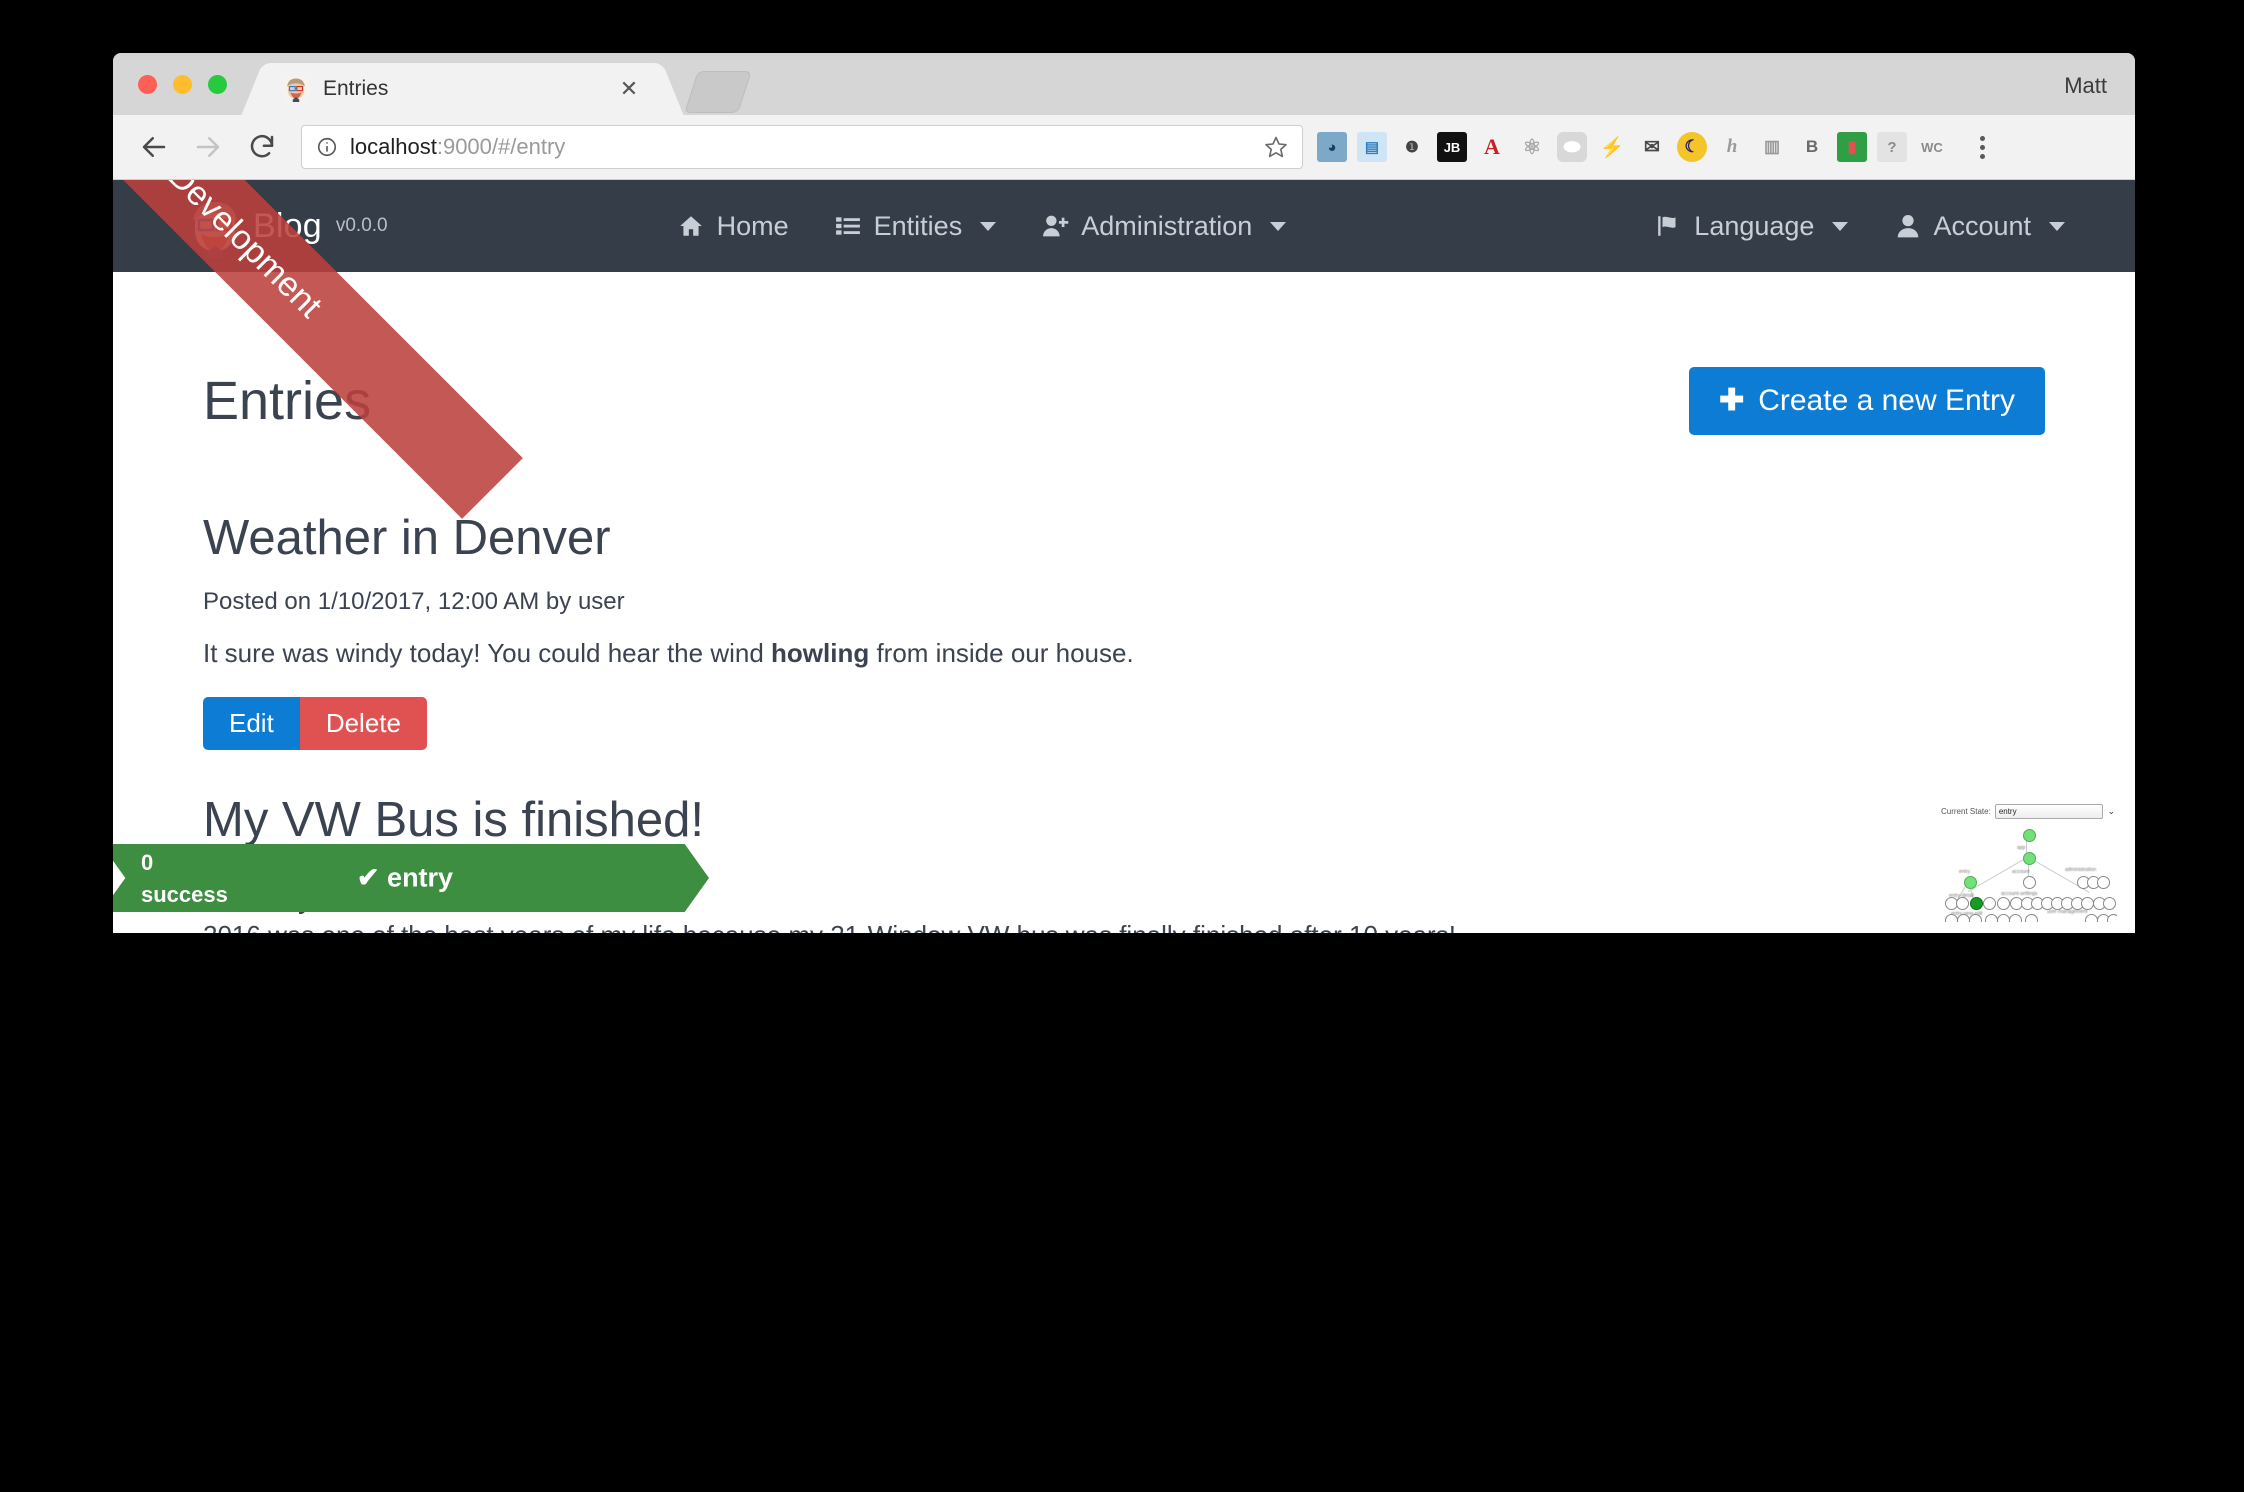  What do you see at coordinates (802, 147) in the screenshot?
I see `address-bar: localhost:9000/#/entry` at bounding box center [802, 147].